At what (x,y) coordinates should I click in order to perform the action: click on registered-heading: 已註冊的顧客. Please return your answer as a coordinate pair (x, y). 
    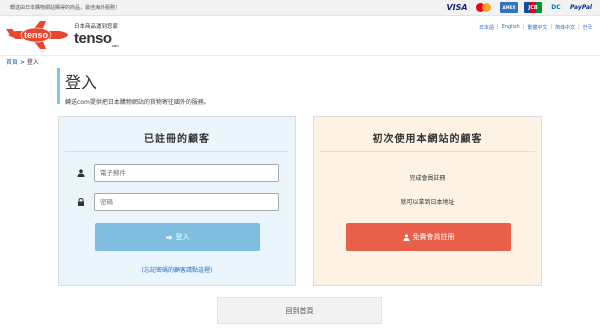
    Looking at the image, I should click on (177, 139).